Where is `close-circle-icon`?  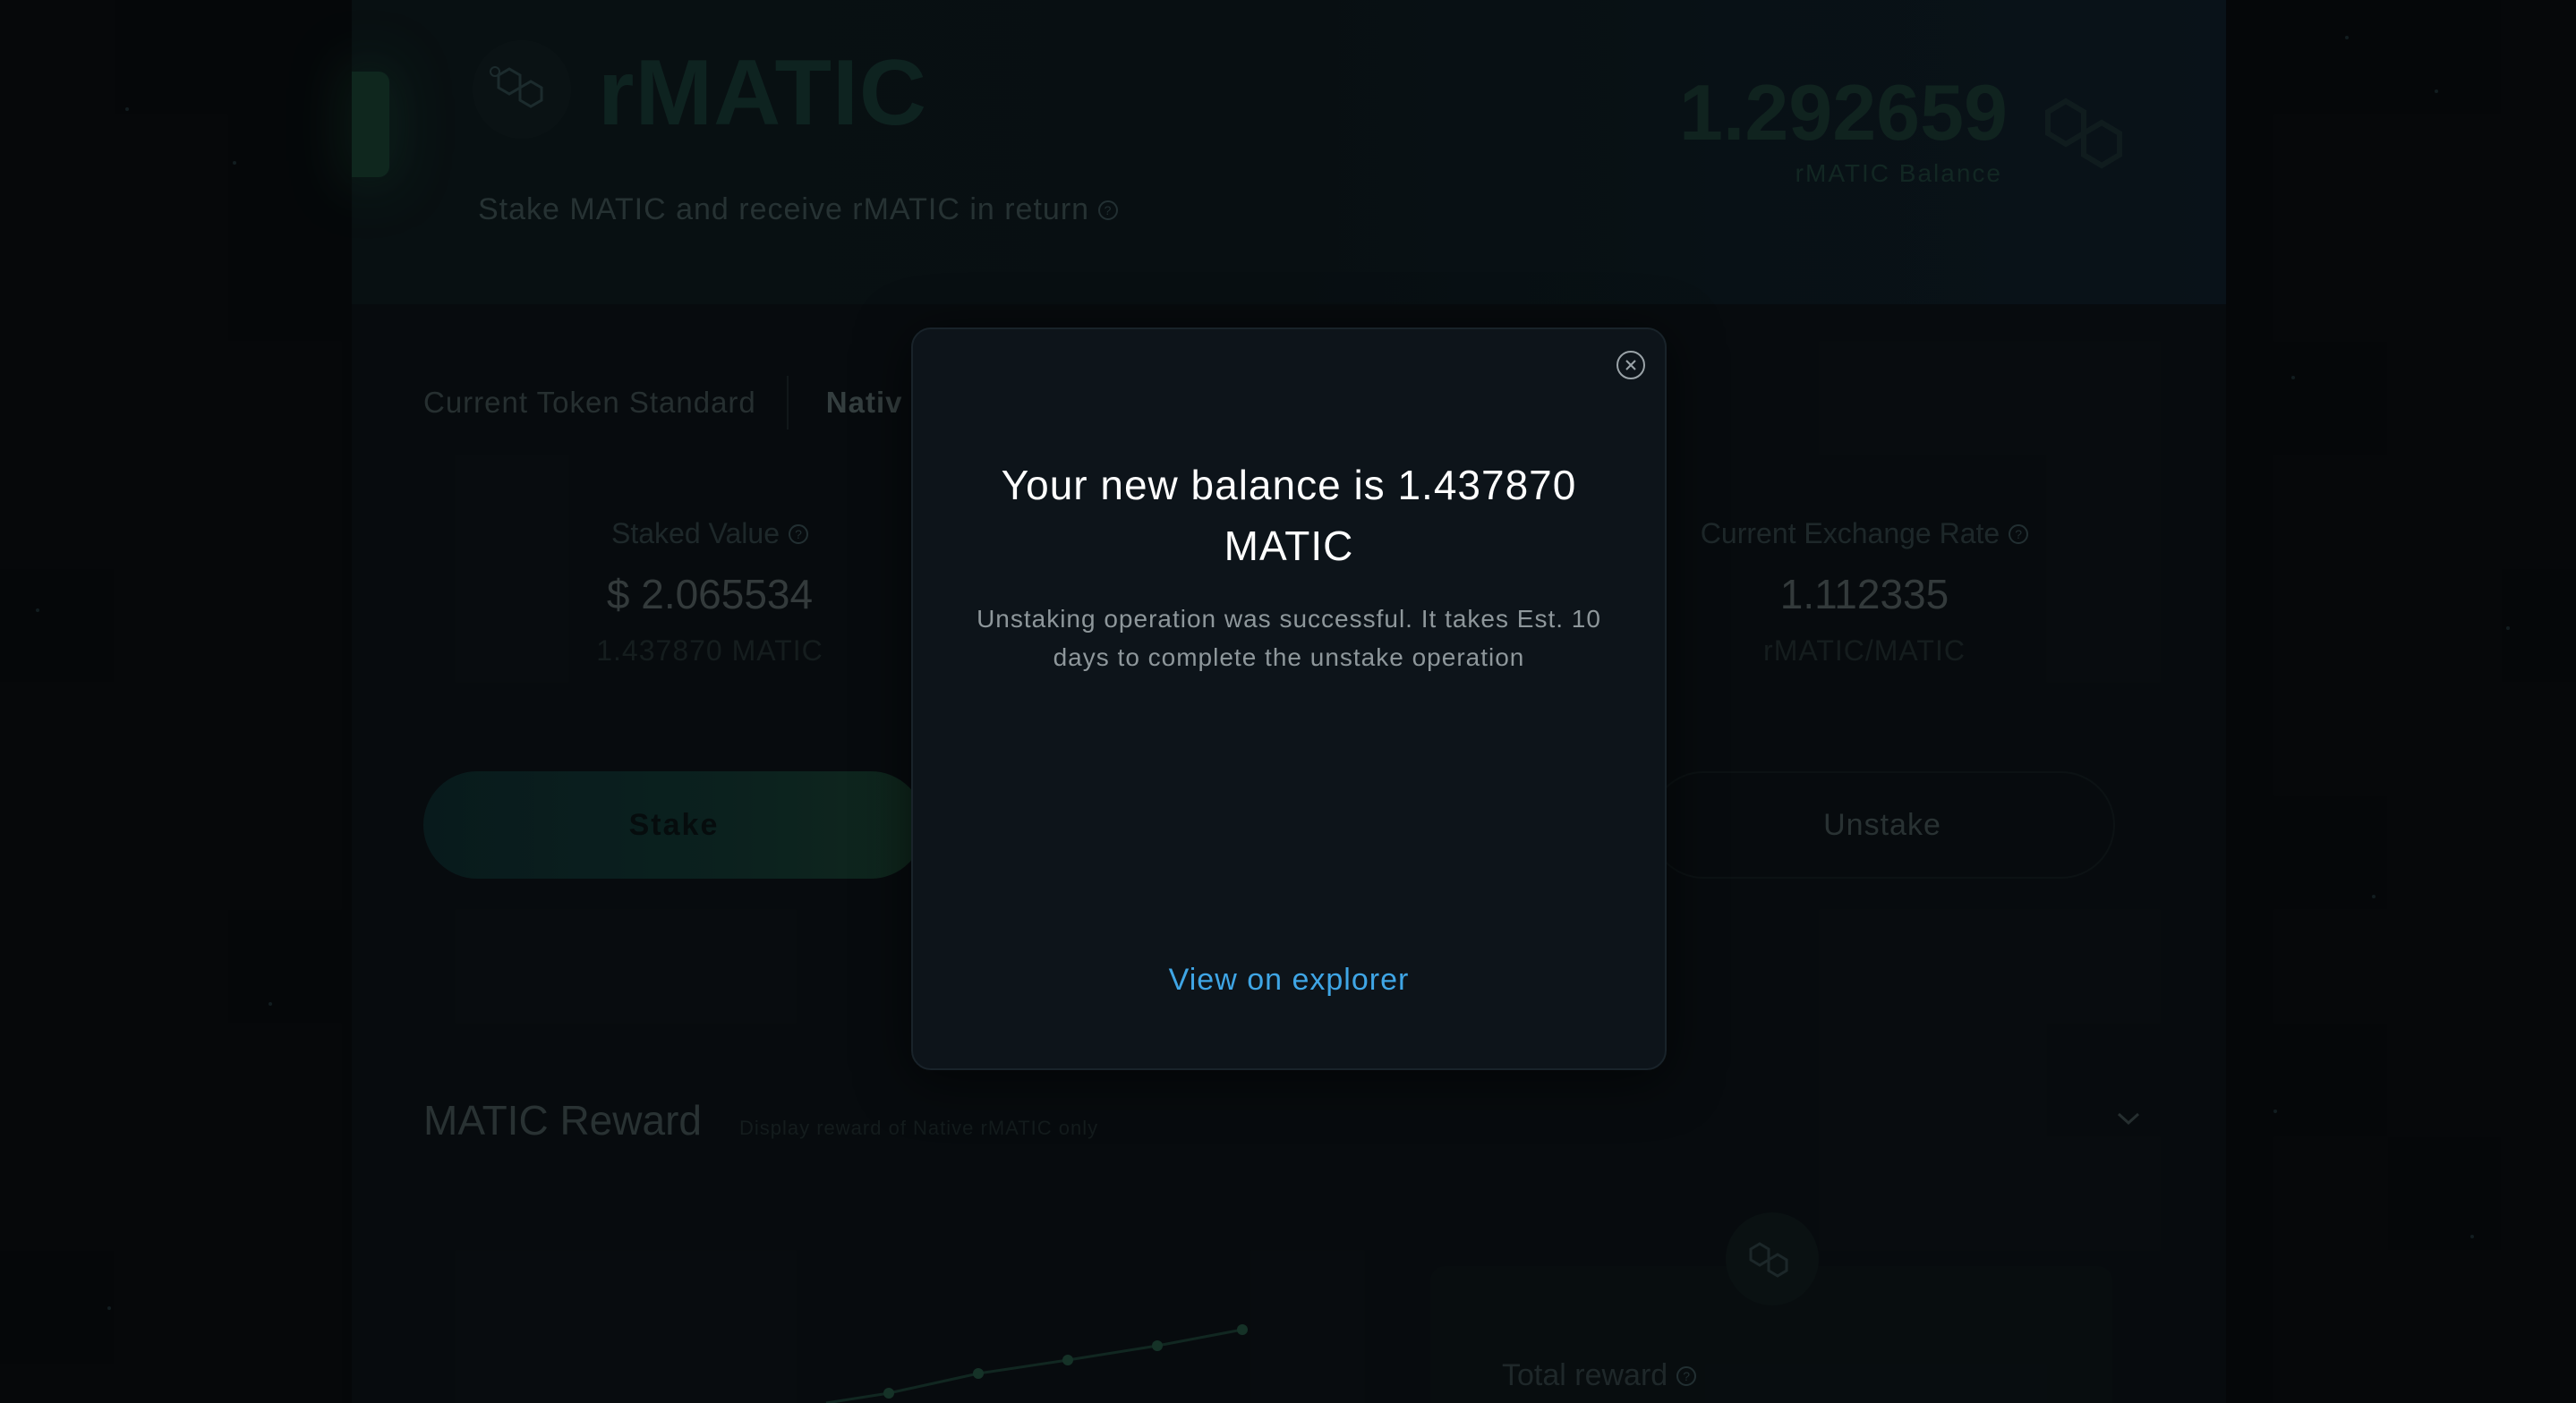
close-circle-icon is located at coordinates (1630, 365).